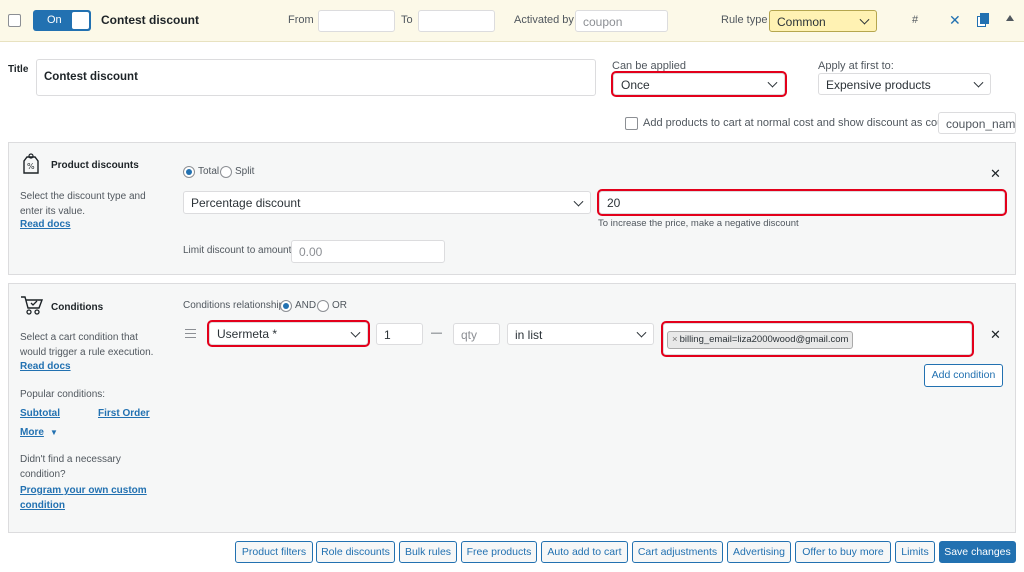 This screenshot has height=572, width=1024. Describe the element at coordinates (90, 498) in the screenshot. I see `custom-condition-link: Program your own custom condition` at that location.